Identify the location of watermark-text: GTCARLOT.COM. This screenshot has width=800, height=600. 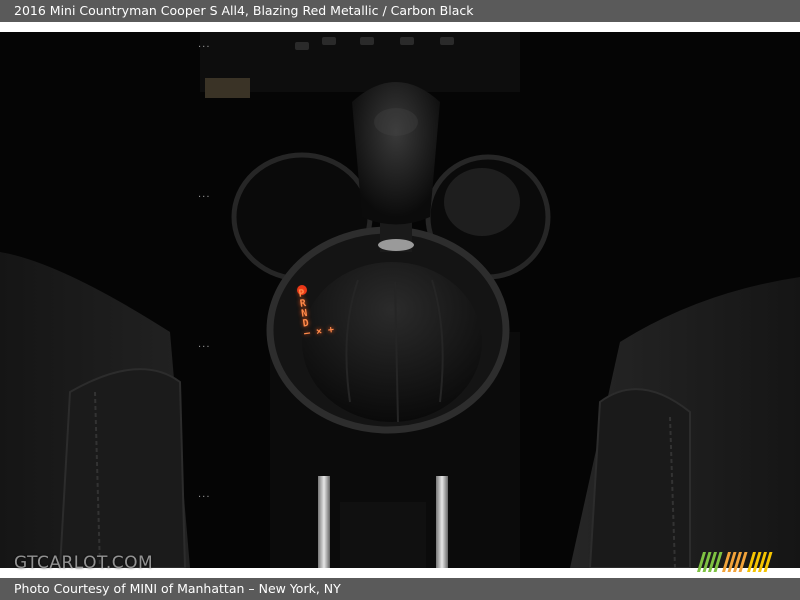
(84, 563).